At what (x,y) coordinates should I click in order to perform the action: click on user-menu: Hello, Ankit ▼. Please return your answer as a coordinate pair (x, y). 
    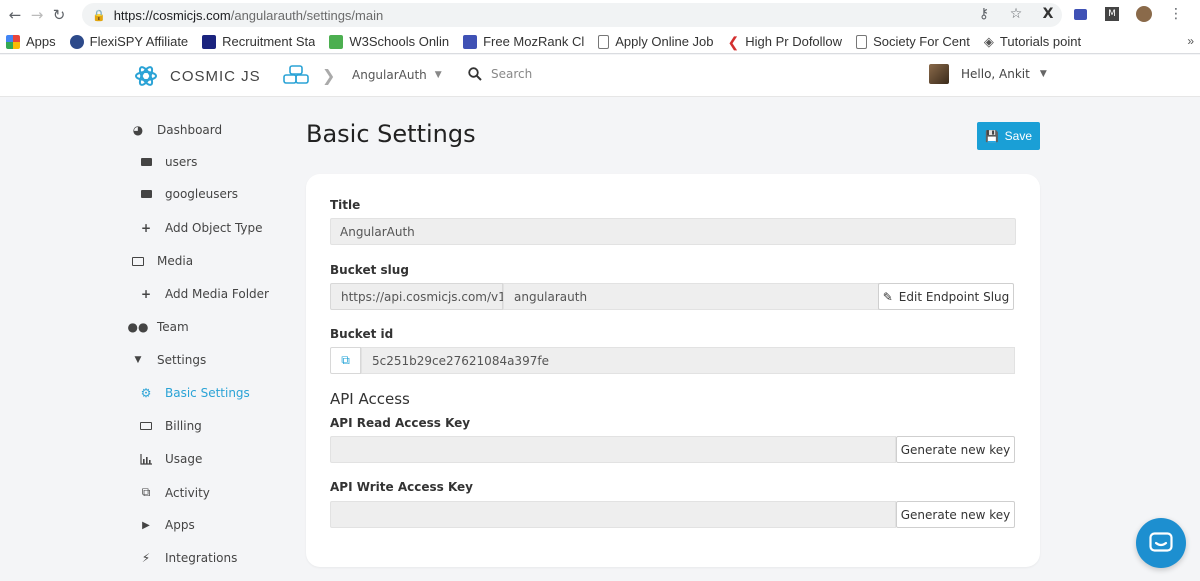
    Looking at the image, I should click on (988, 74).